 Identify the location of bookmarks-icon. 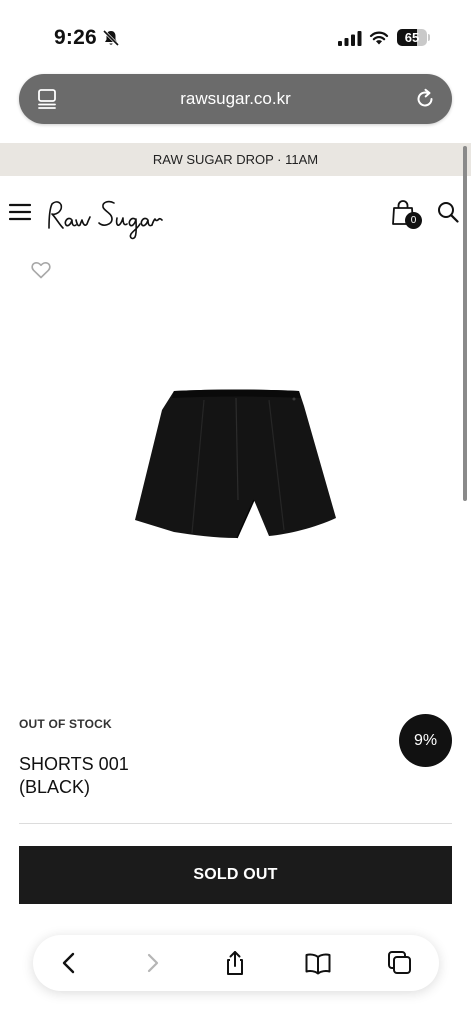
(318, 963).